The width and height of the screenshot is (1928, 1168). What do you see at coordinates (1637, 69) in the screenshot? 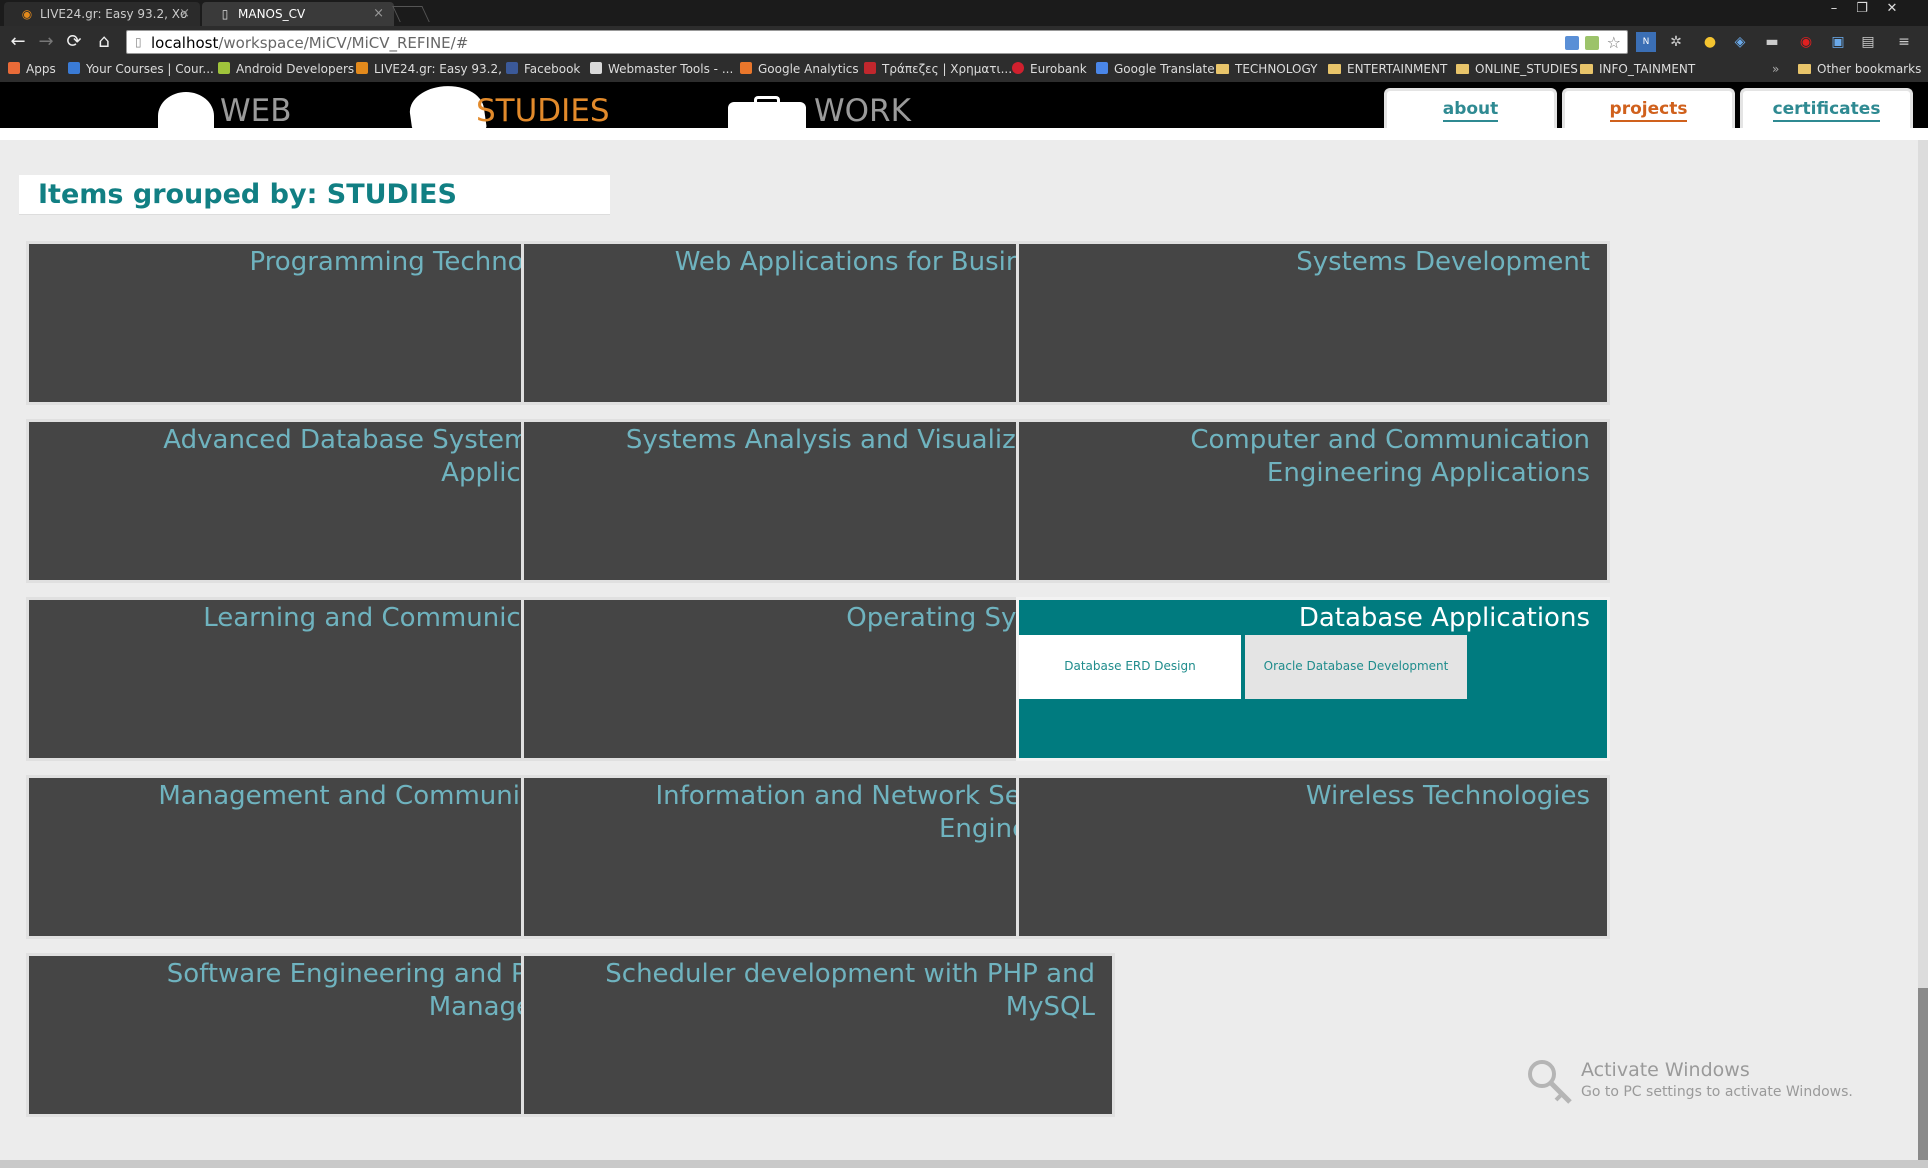
I see `bookmark-folder-info-tainment: INFO_TAINMENT` at bounding box center [1637, 69].